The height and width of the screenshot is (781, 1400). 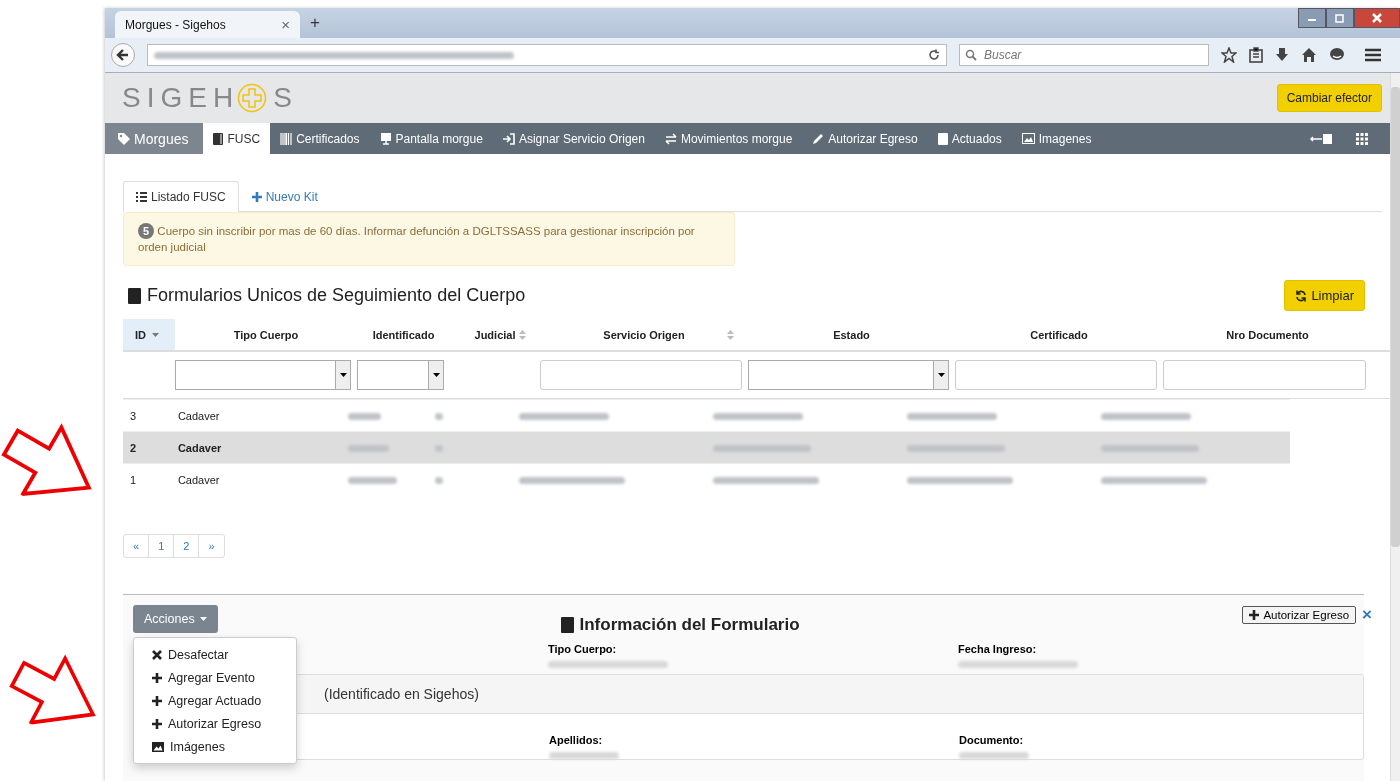 What do you see at coordinates (252, 98) in the screenshot?
I see `plus-circle-icon` at bounding box center [252, 98].